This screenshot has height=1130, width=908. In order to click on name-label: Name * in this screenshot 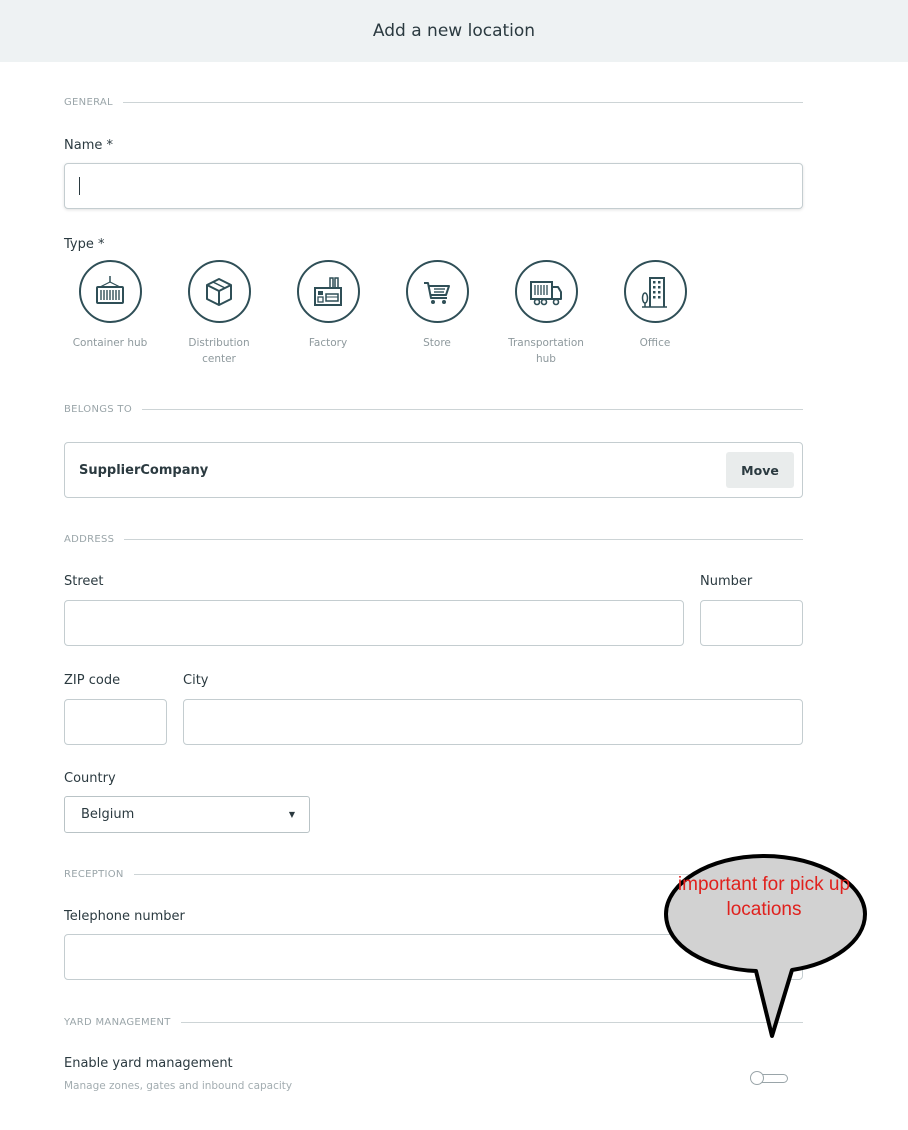, I will do `click(88, 145)`.